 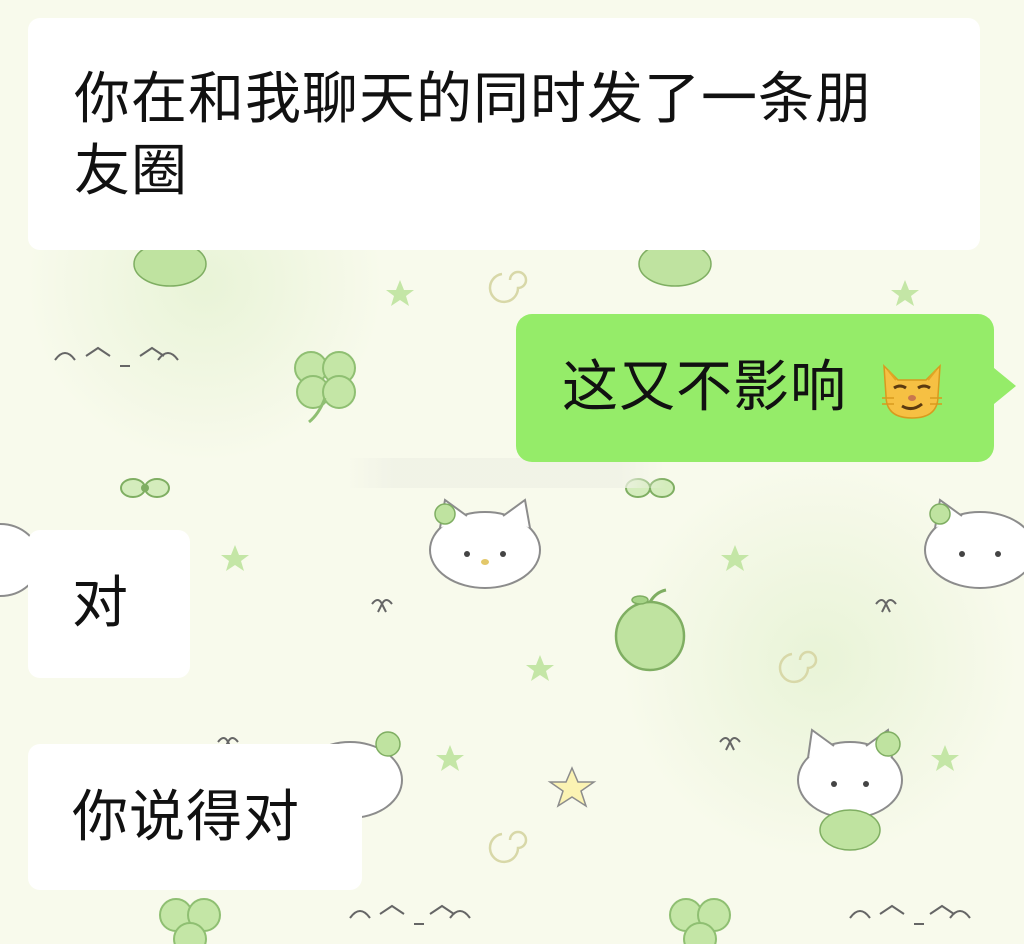 What do you see at coordinates (131, 171) in the screenshot?
I see `message-text-line: 友圈` at bounding box center [131, 171].